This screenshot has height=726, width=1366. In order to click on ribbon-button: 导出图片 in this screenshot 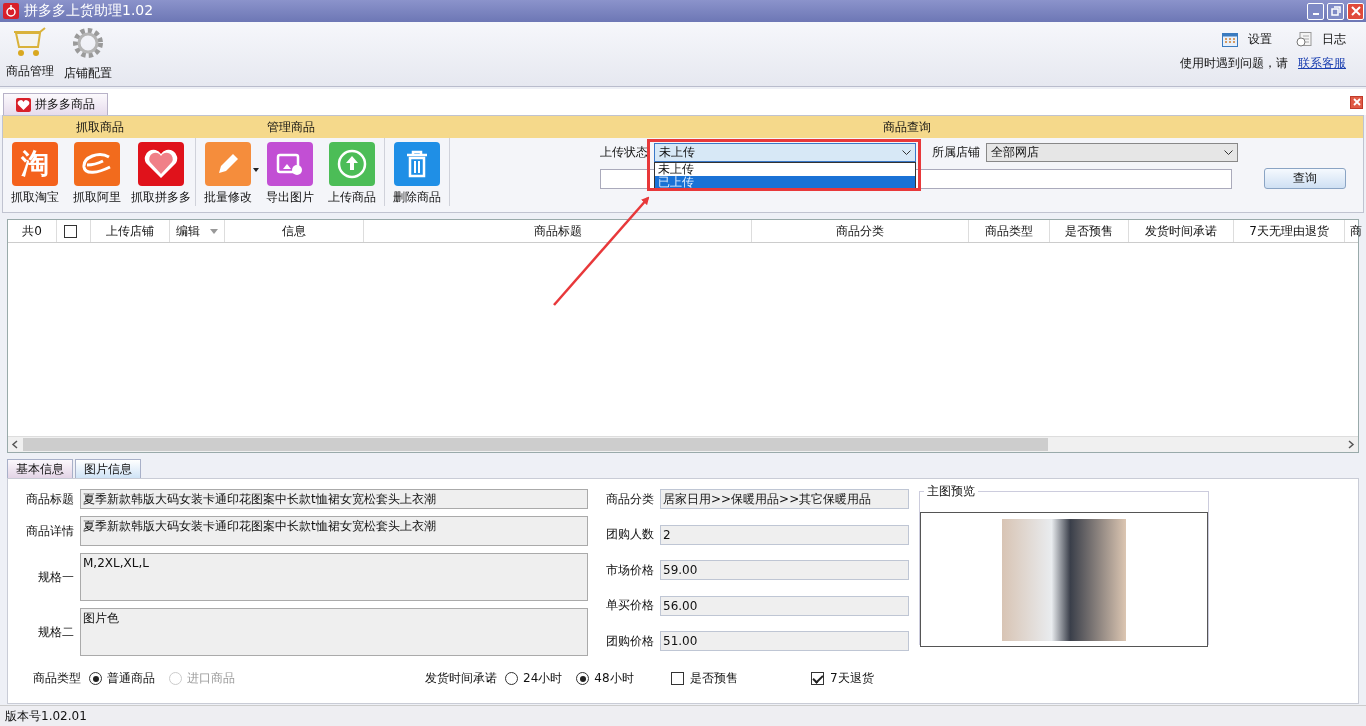, I will do `click(290, 174)`.